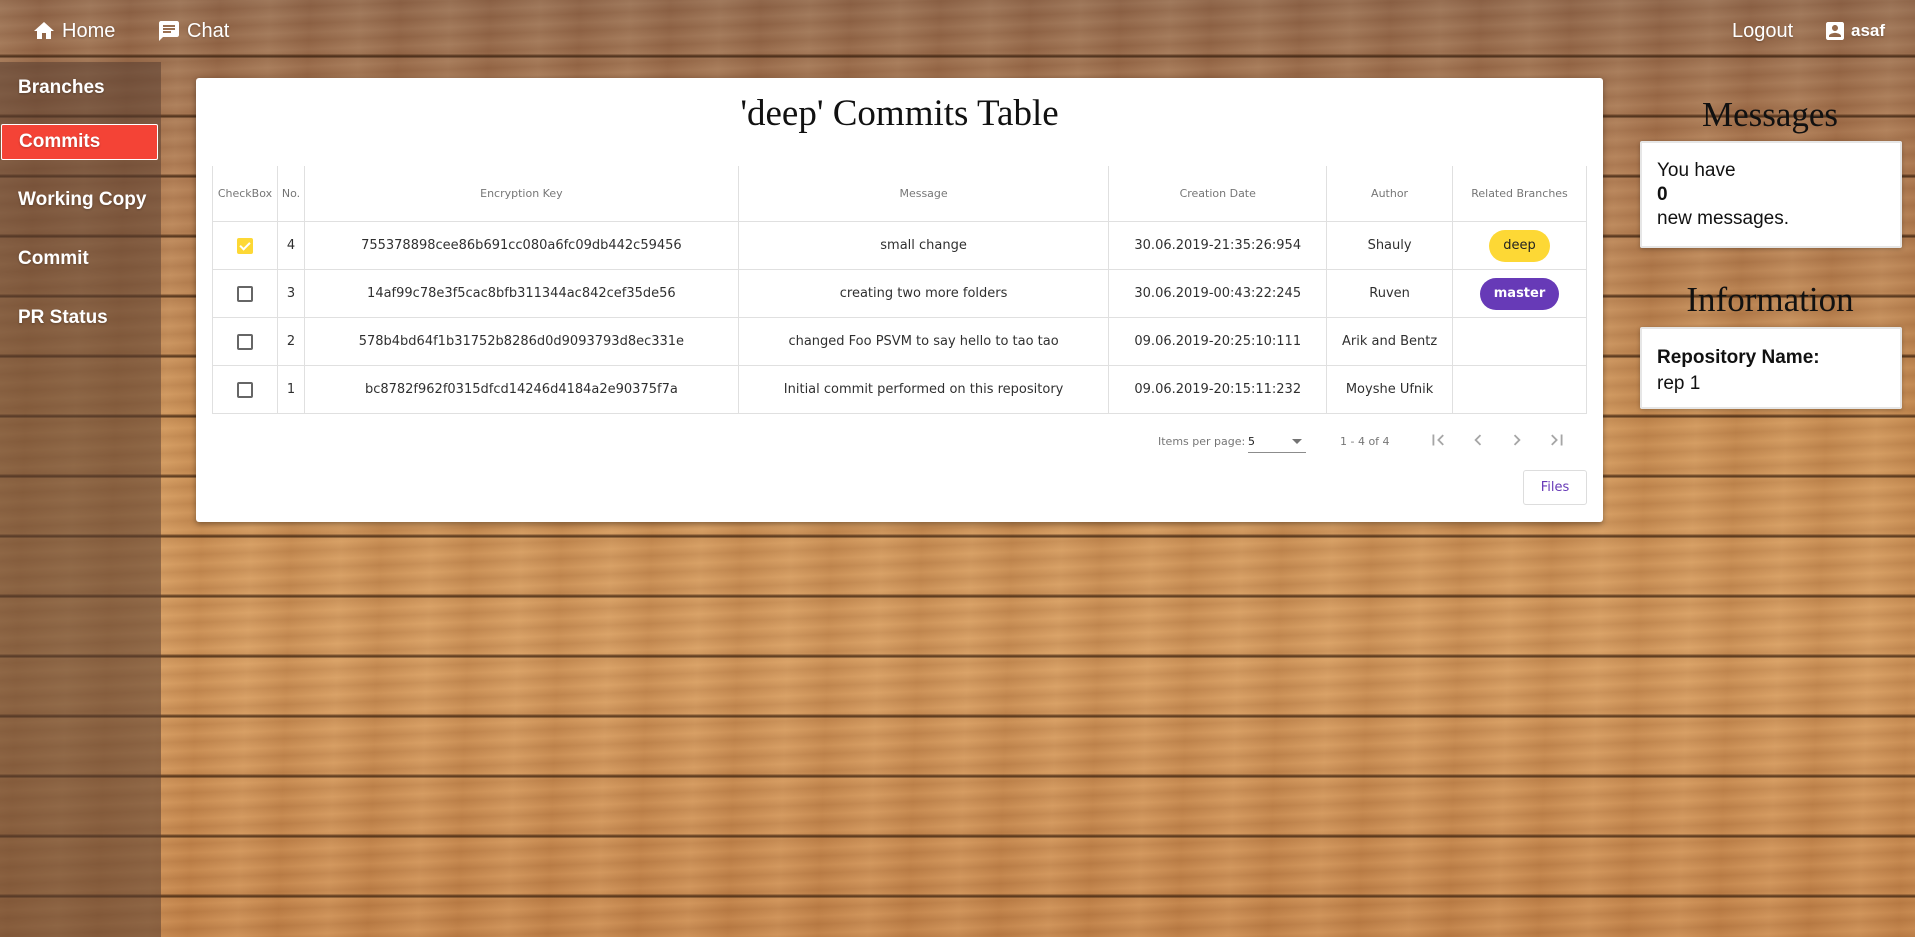  I want to click on messages-line1: You have, so click(1696, 170).